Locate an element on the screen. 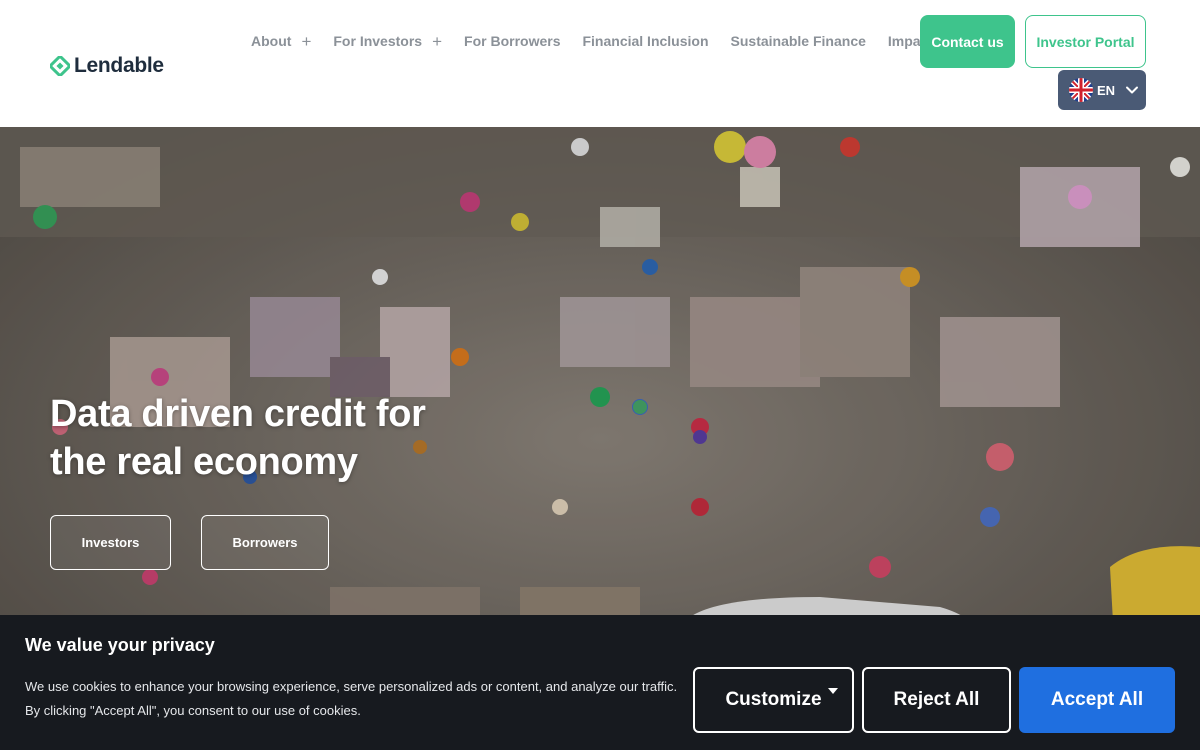 The height and width of the screenshot is (750, 1200). cookie-banner-title: We value your privacy is located at coordinates (120, 645).